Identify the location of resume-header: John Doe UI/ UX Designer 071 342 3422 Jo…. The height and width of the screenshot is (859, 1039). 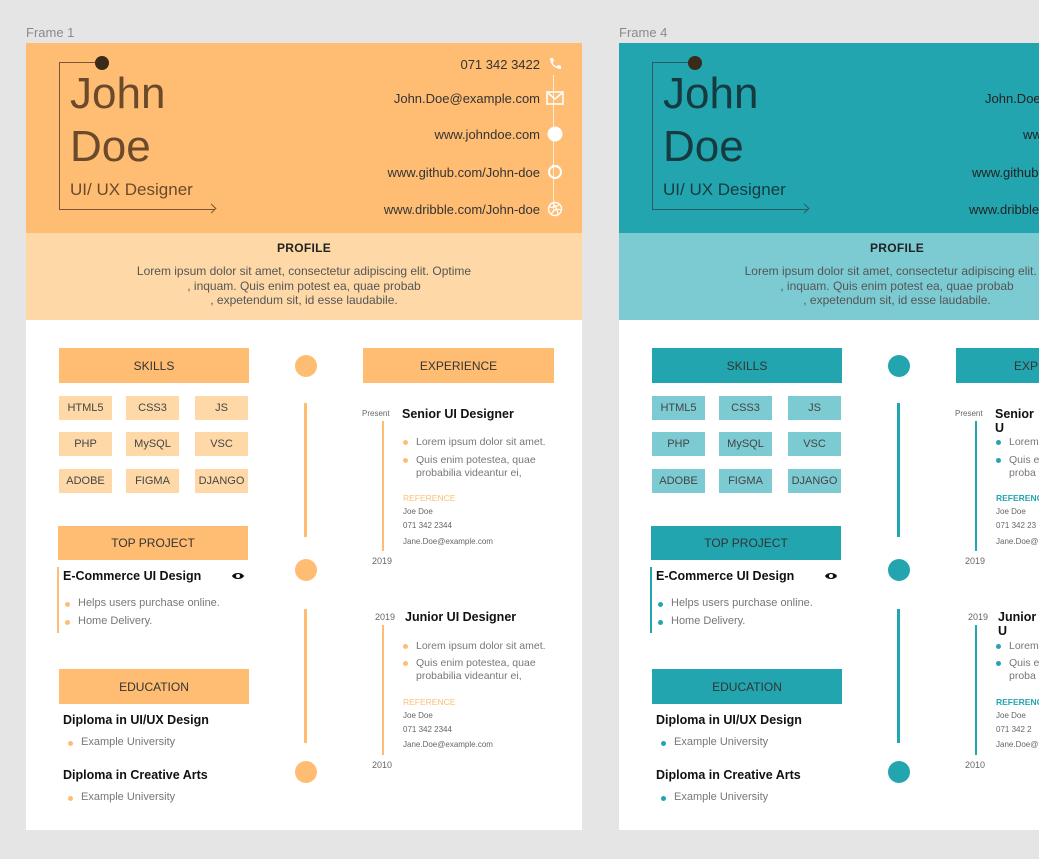
(304, 138).